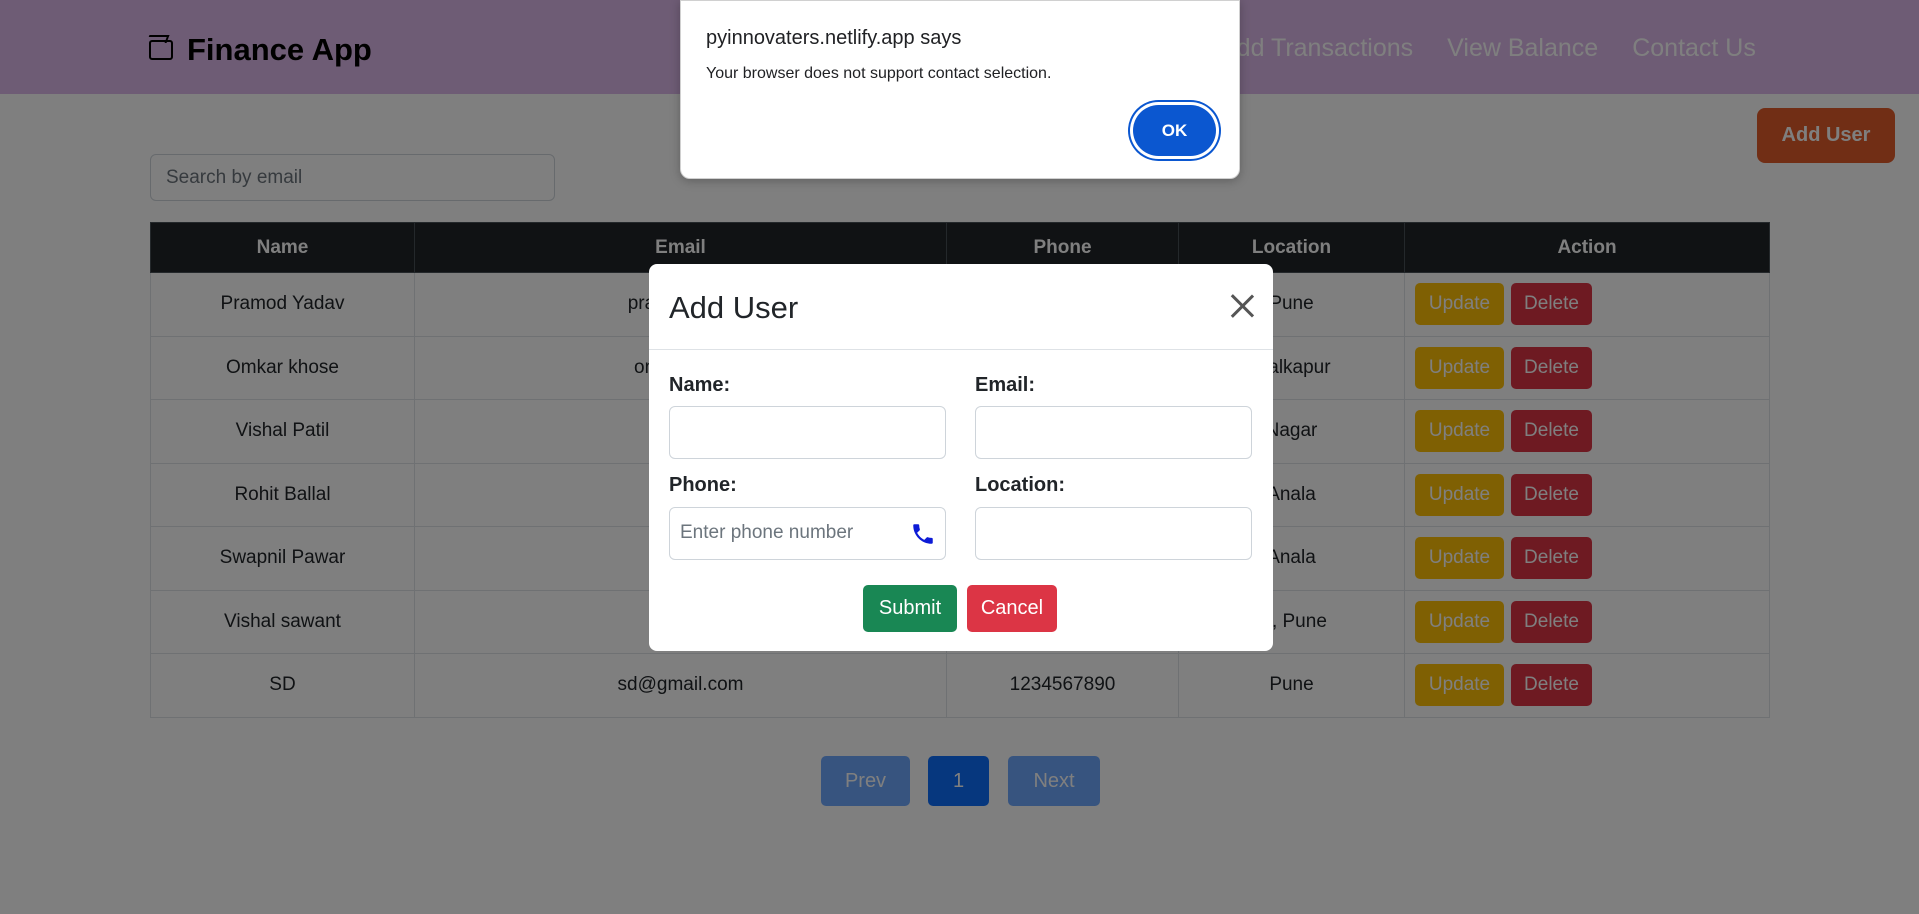 Image resolution: width=1919 pixels, height=914 pixels. I want to click on phone-placeholder: Enter phone number, so click(767, 532).